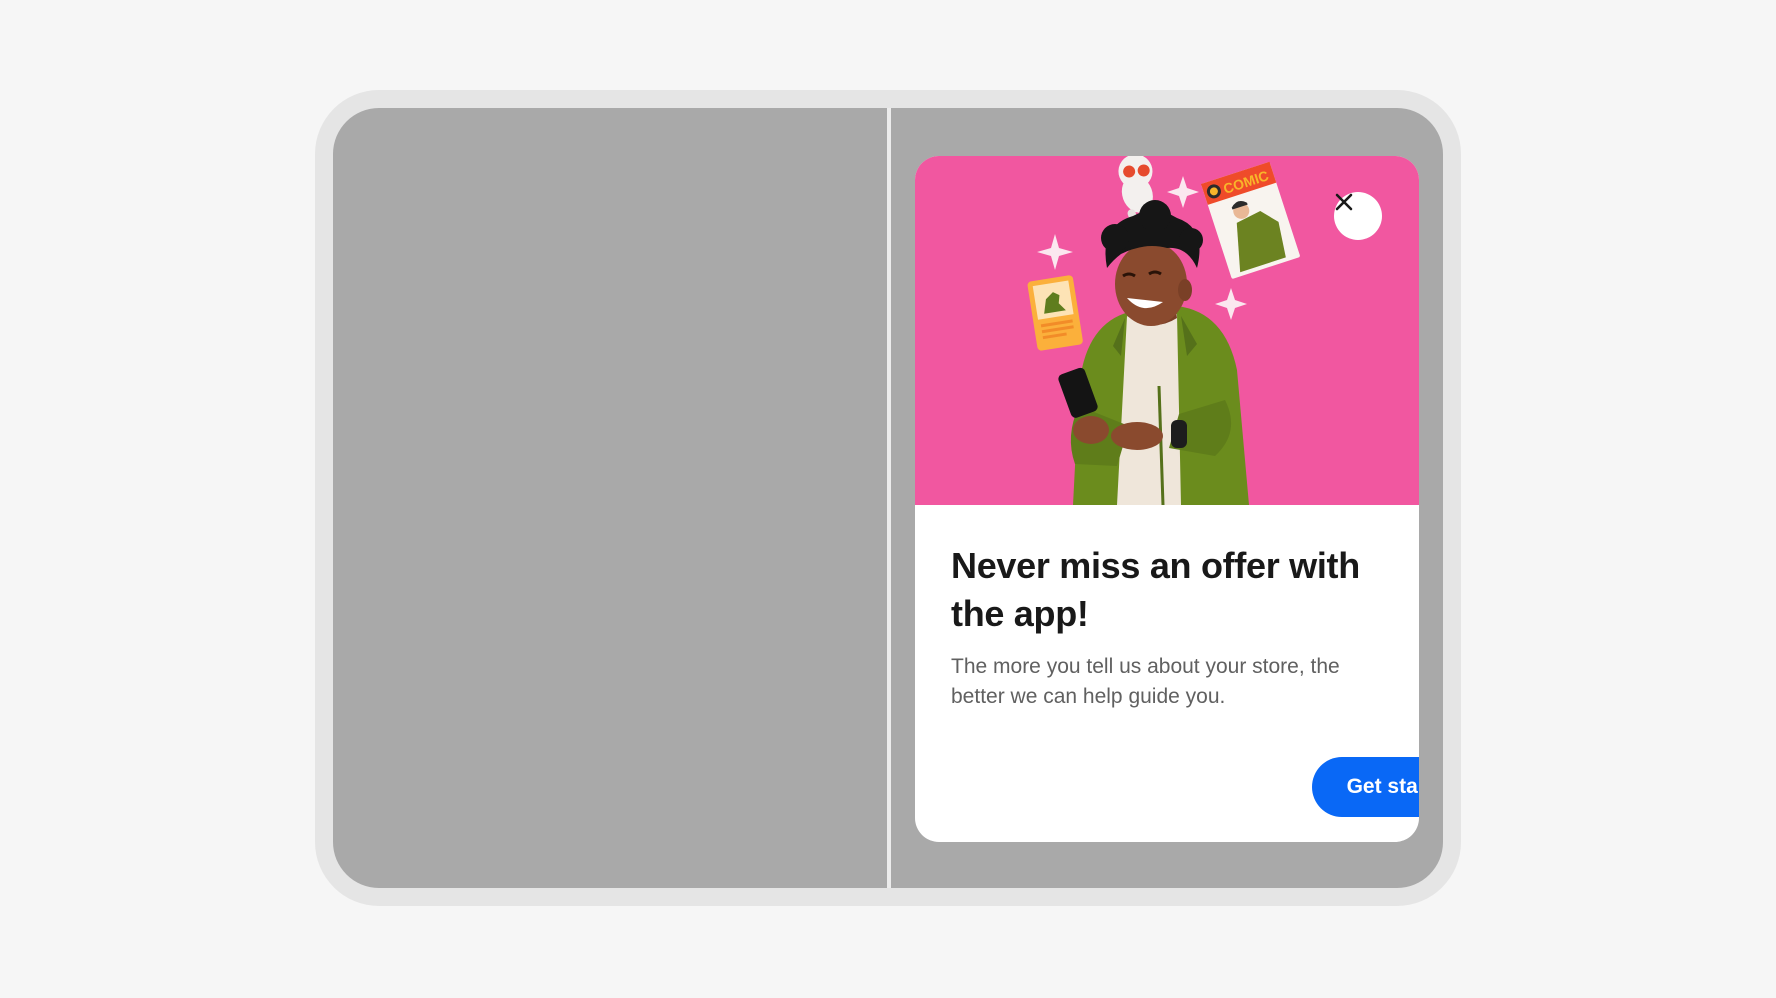  I want to click on close-button, so click(1358, 216).